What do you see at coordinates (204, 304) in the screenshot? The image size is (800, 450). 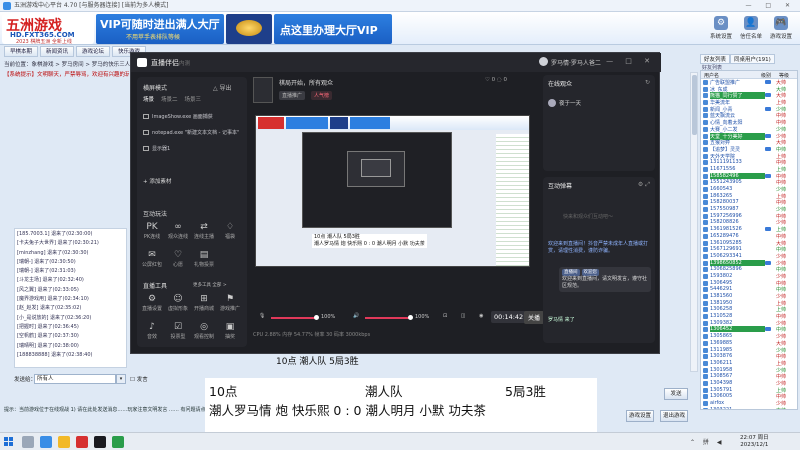 I see `shop-tool: ⊞ 开播商城` at bounding box center [204, 304].